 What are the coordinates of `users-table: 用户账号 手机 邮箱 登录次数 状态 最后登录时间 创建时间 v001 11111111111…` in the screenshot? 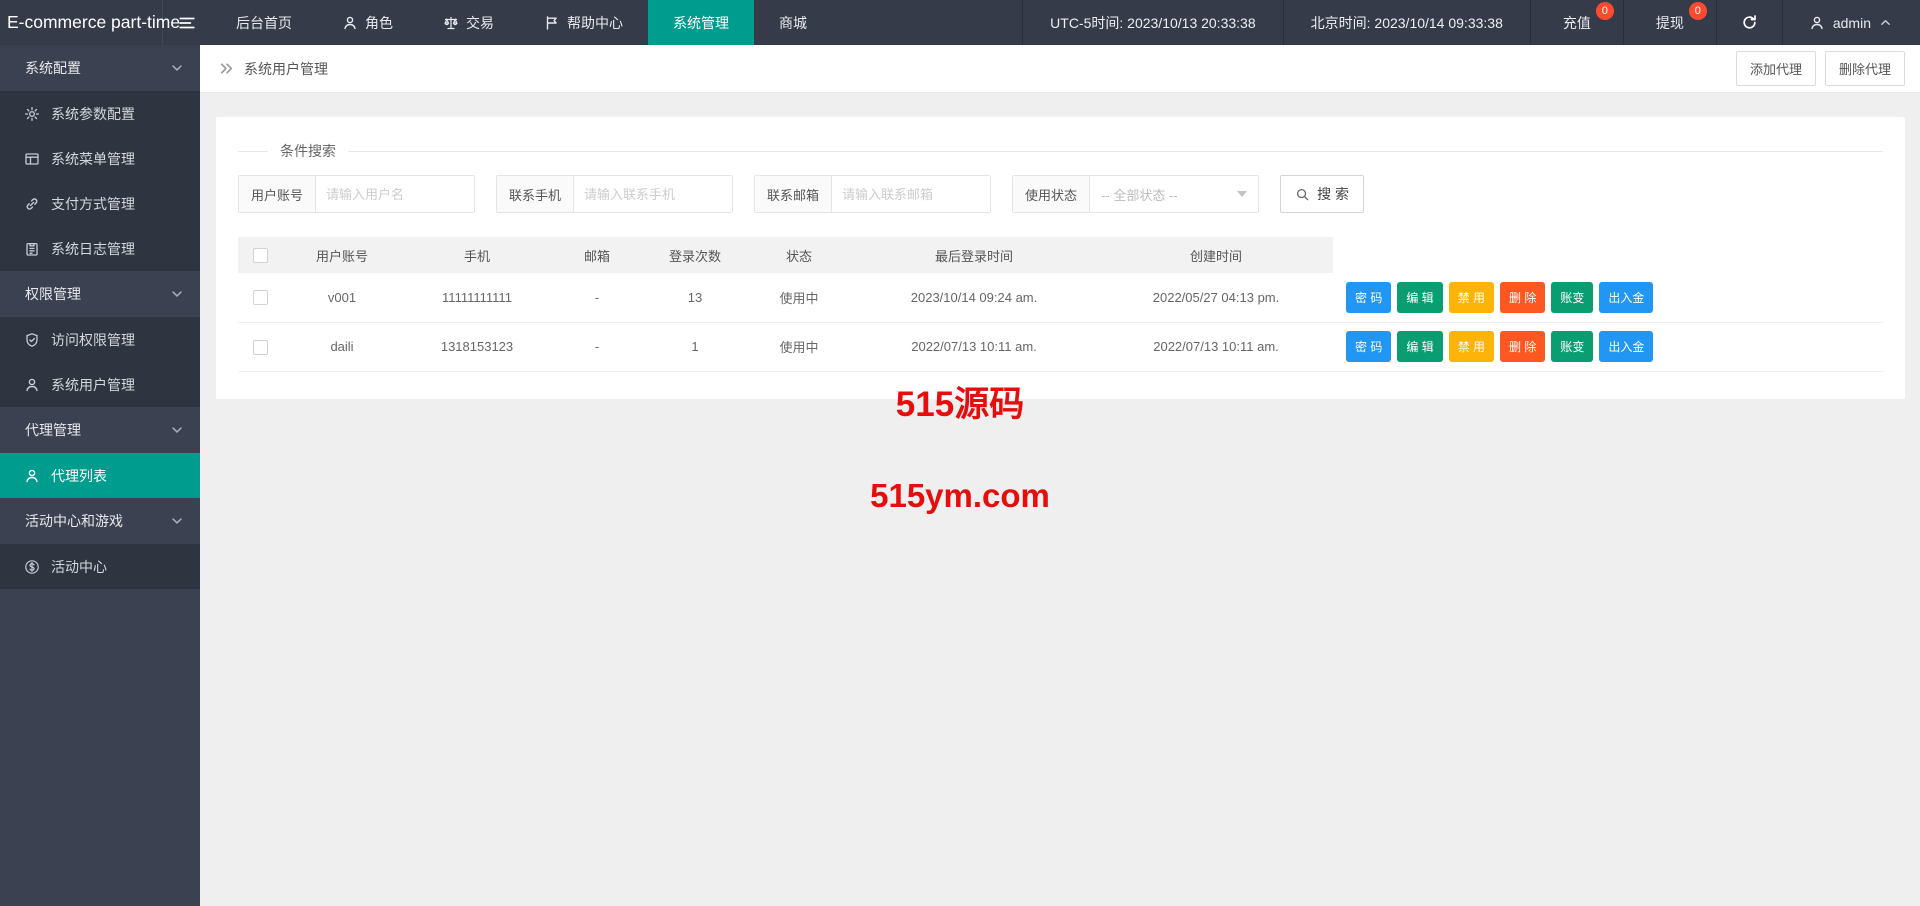 It's located at (1060, 304).